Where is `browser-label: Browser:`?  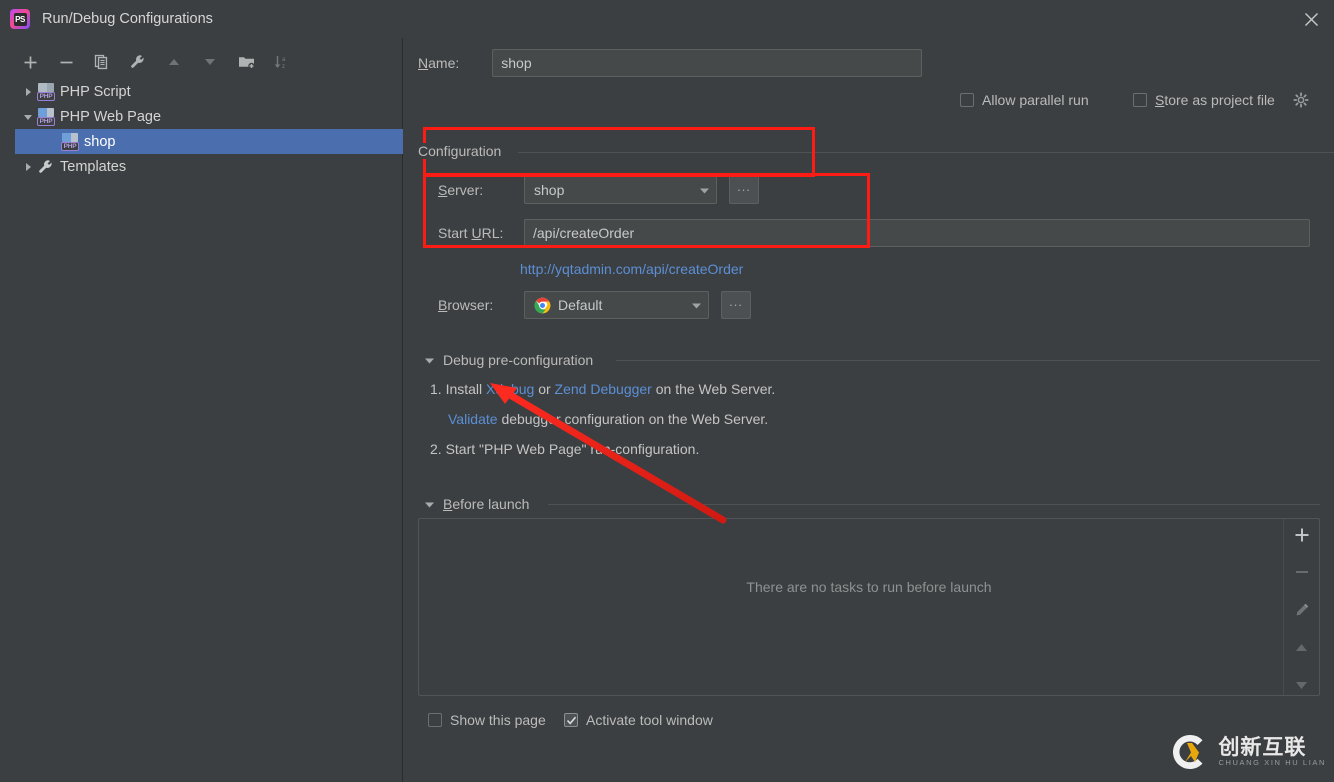
browser-label: Browser: is located at coordinates (466, 305).